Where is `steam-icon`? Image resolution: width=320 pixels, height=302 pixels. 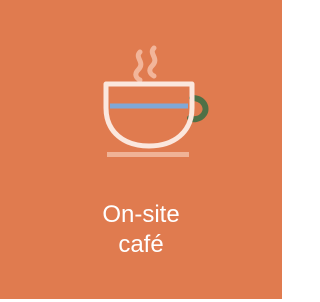
steam-icon is located at coordinates (138, 66).